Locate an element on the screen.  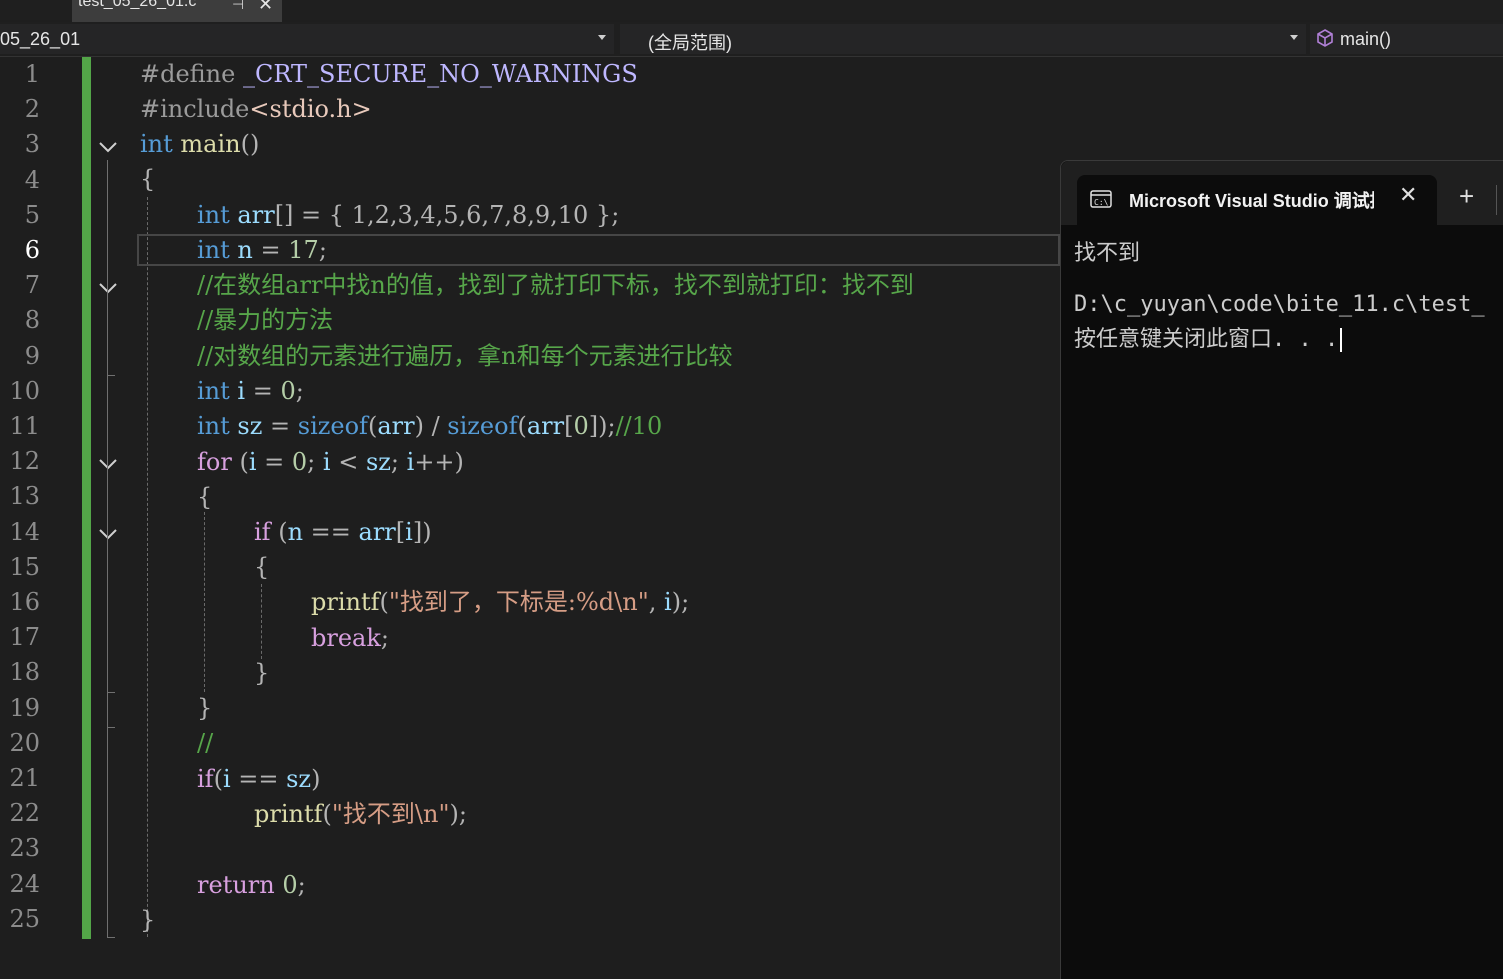
add-tab-icon: + is located at coordinates (1466, 196).